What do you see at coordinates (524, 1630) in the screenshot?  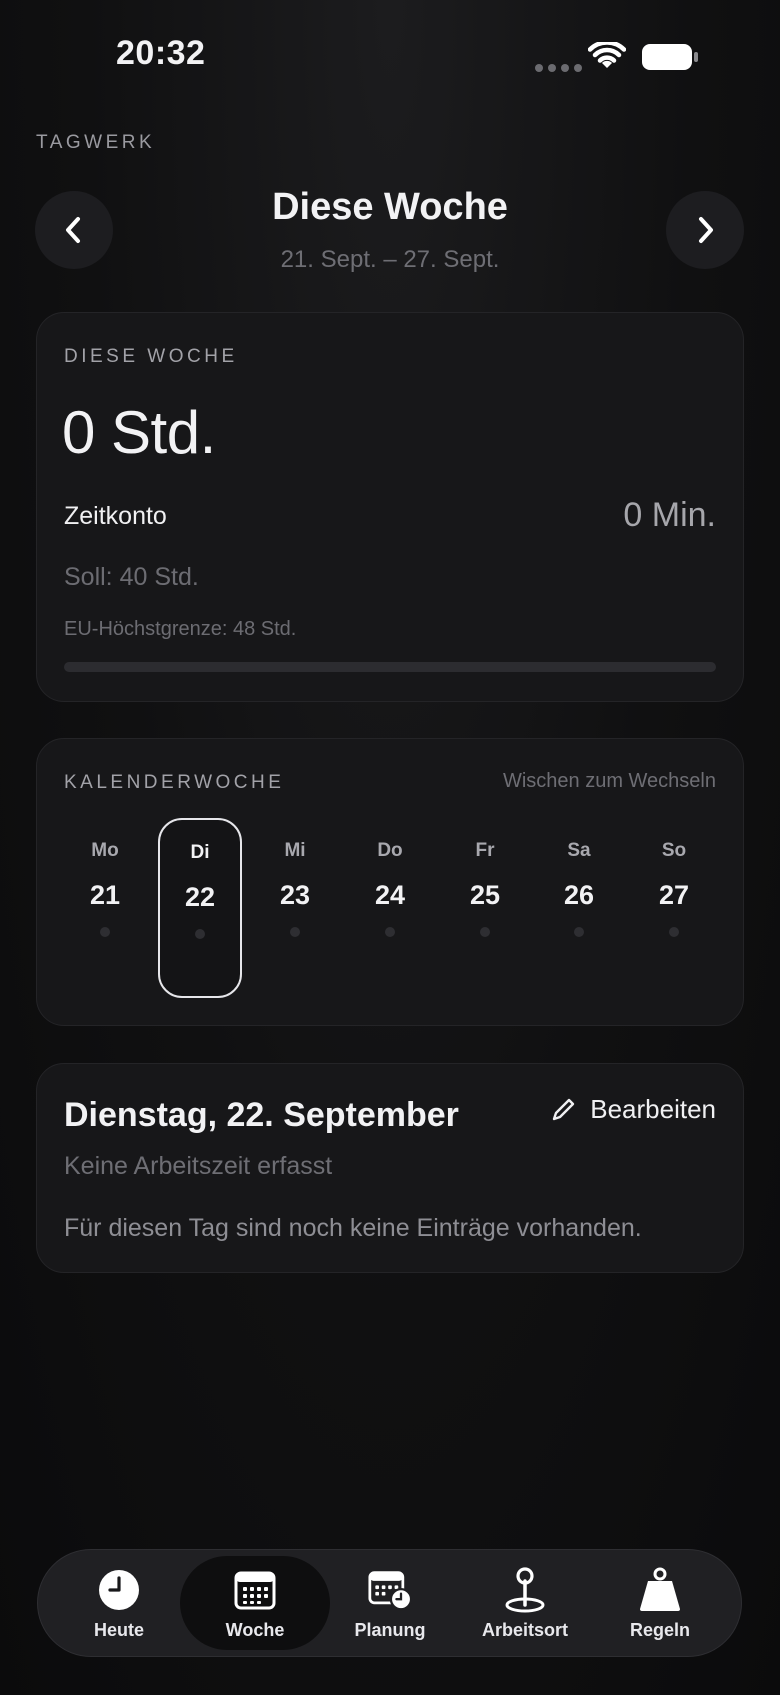 I see `tab-label: Arbeitsort` at bounding box center [524, 1630].